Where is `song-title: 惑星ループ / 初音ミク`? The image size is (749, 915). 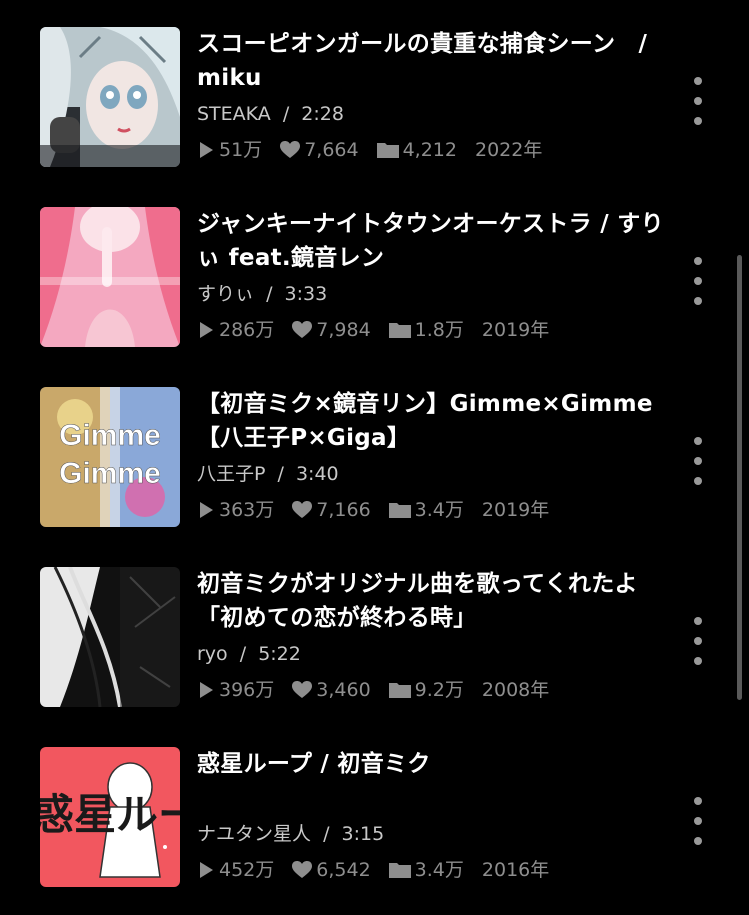 song-title: 惑星ループ / 初音ミク is located at coordinates (432, 781).